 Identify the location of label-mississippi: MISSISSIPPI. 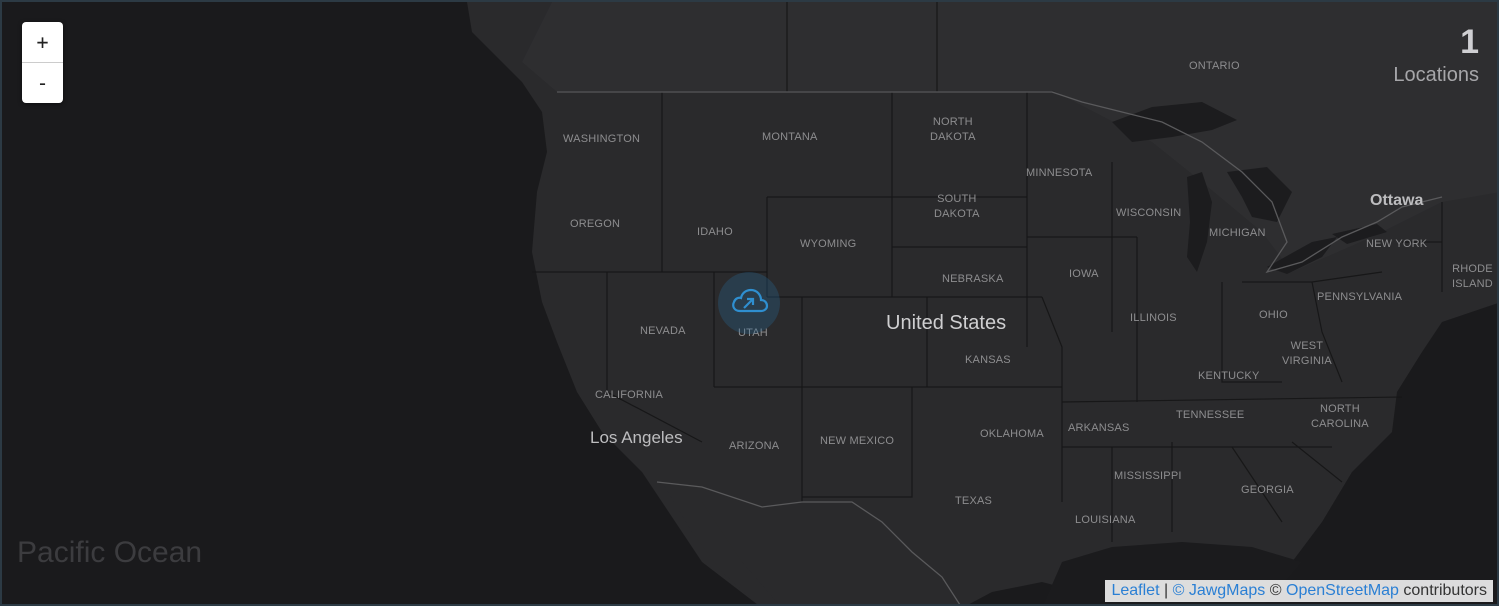
(1148, 476).